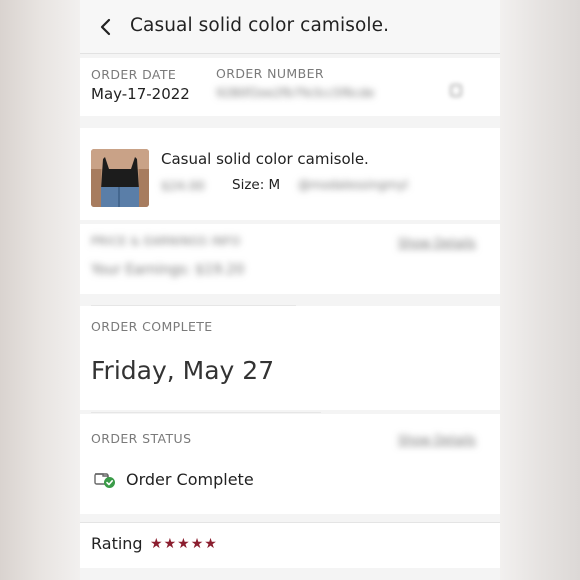  What do you see at coordinates (270, 73) in the screenshot?
I see `order-number-label: ORDER NUMBER` at bounding box center [270, 73].